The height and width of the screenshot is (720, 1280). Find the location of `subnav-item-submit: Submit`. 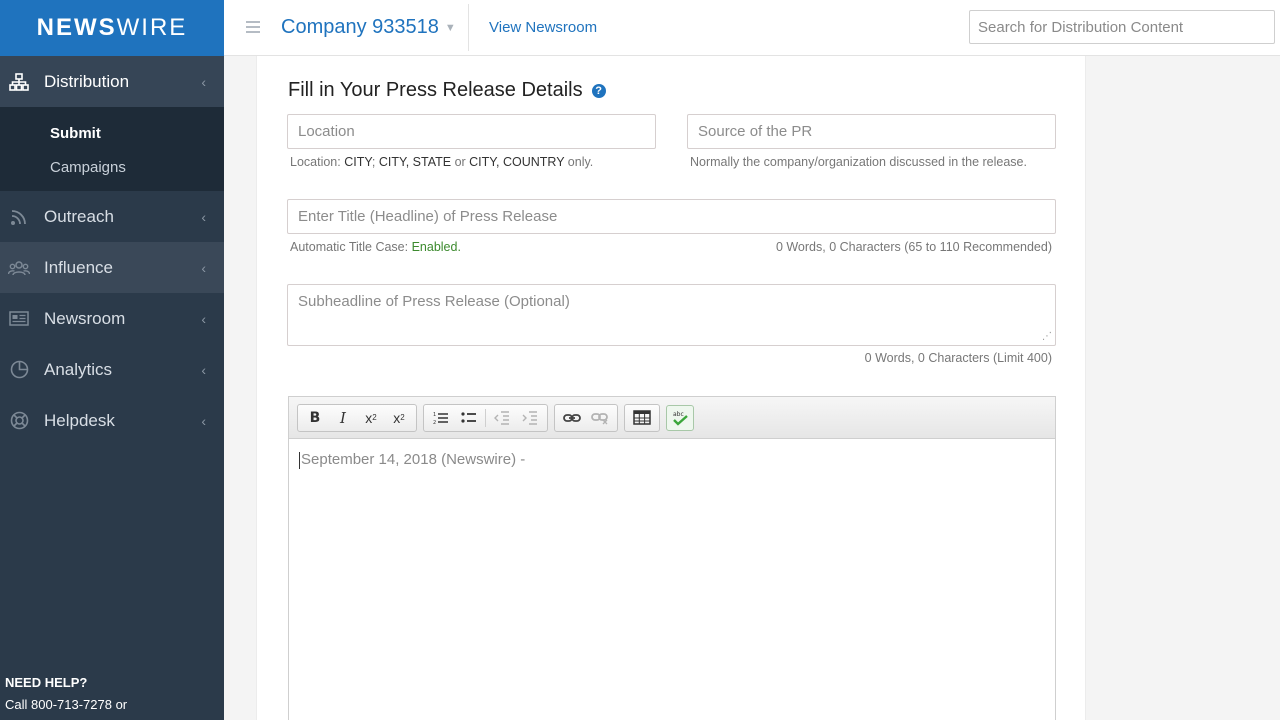

subnav-item-submit: Submit is located at coordinates (112, 134).